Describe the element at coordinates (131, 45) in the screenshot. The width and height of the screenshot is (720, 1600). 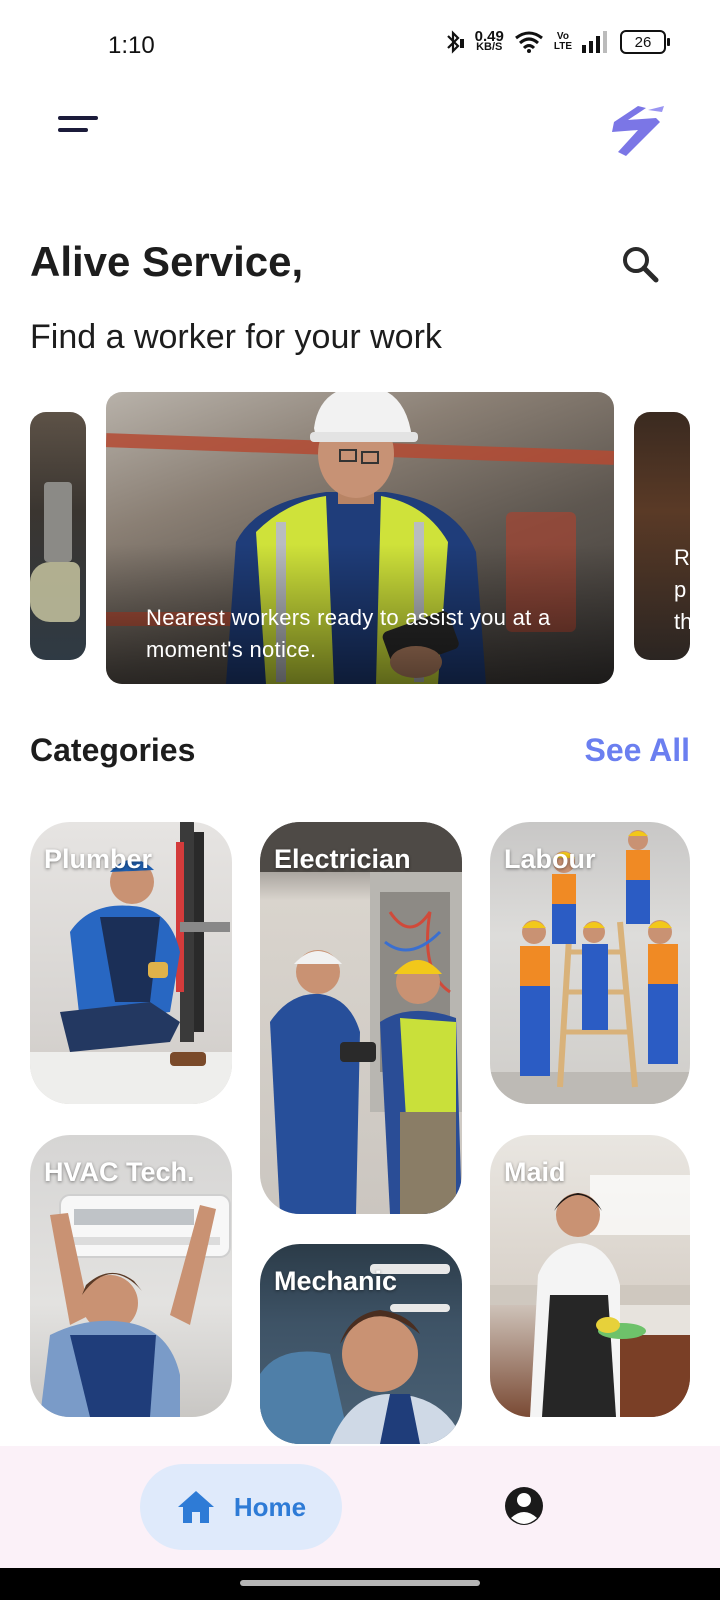
I see `status-time: 1:10` at that location.